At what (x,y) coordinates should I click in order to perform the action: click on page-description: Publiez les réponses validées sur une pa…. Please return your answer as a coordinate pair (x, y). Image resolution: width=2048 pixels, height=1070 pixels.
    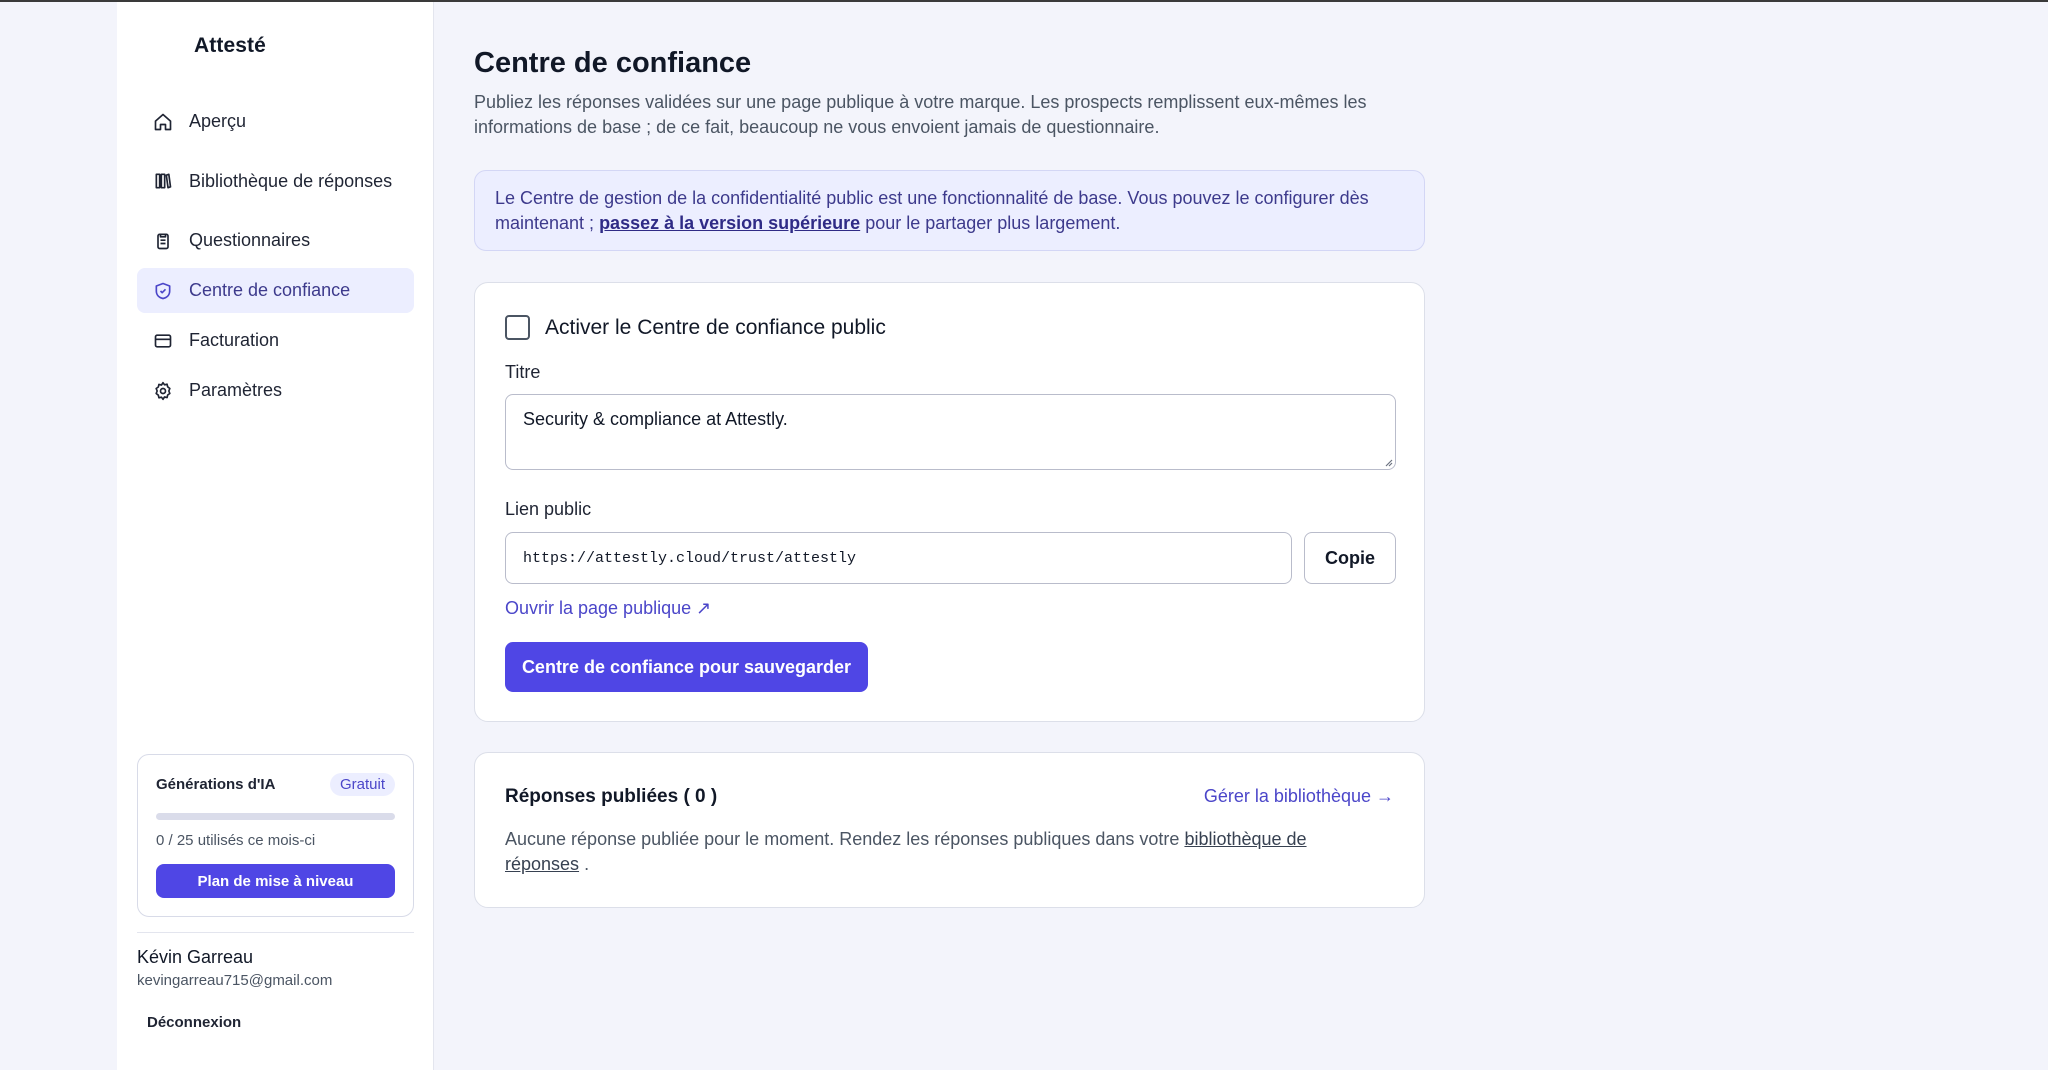
    Looking at the image, I should click on (920, 114).